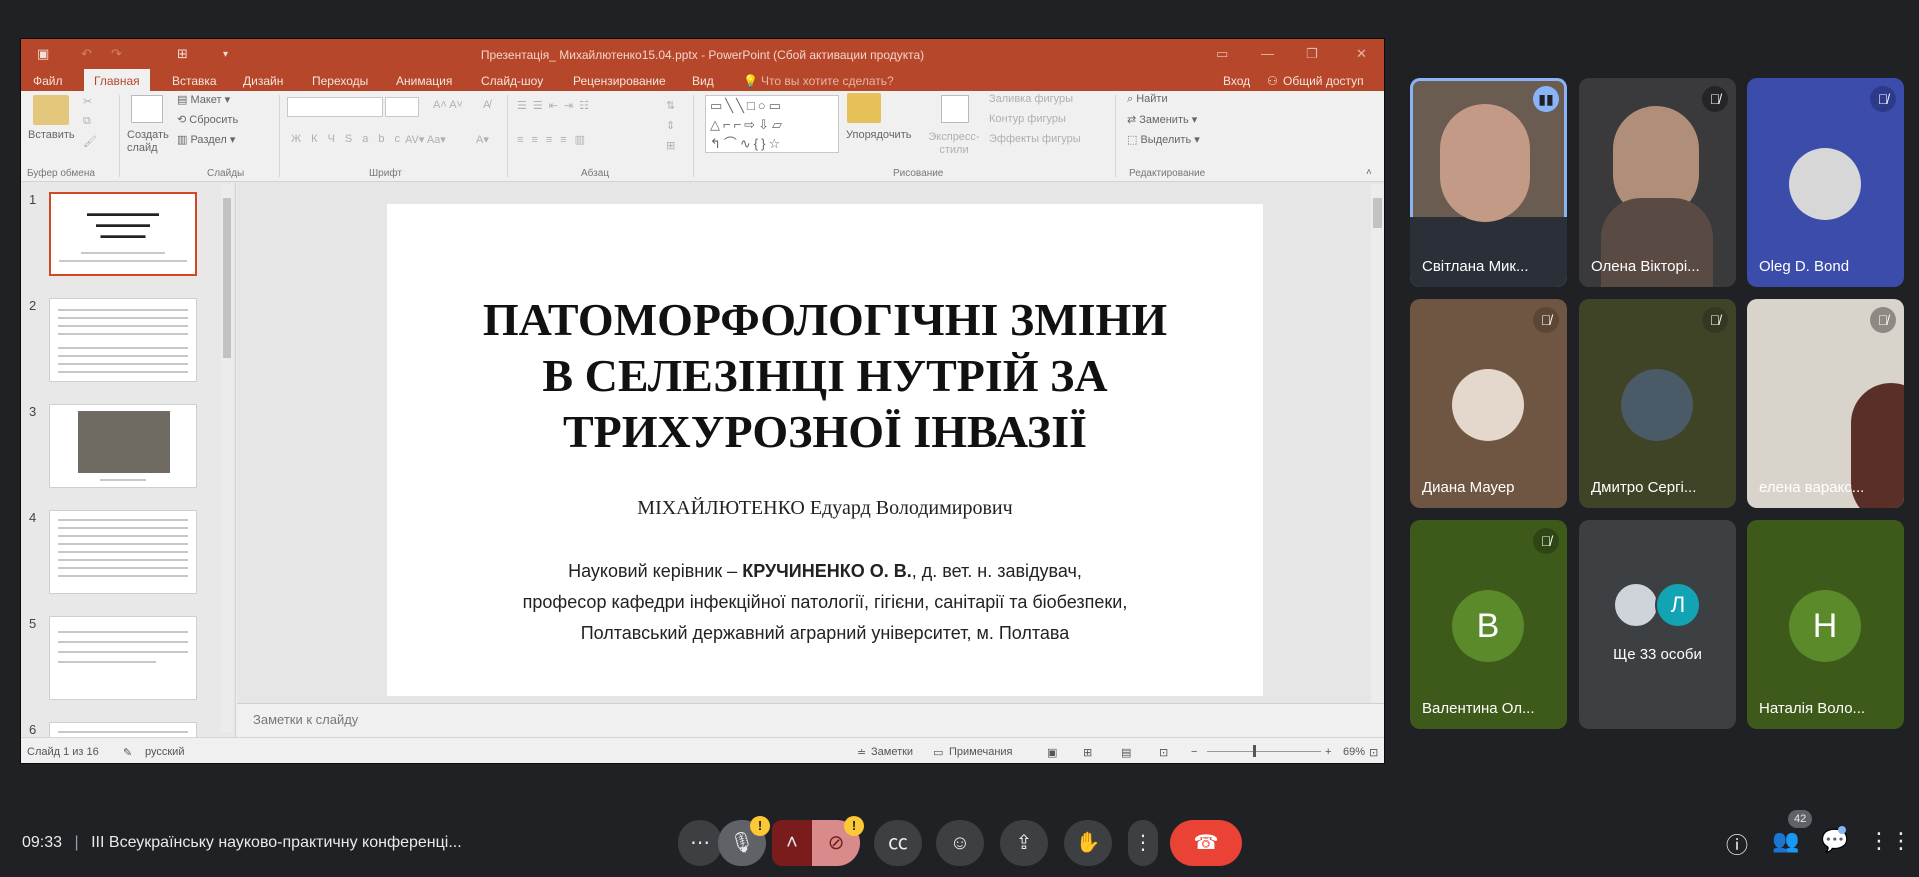 This screenshot has height=877, width=1919. Describe the element at coordinates (555, 139) in the screenshot. I see `align-icons: ≡≡≡≡▥` at that location.